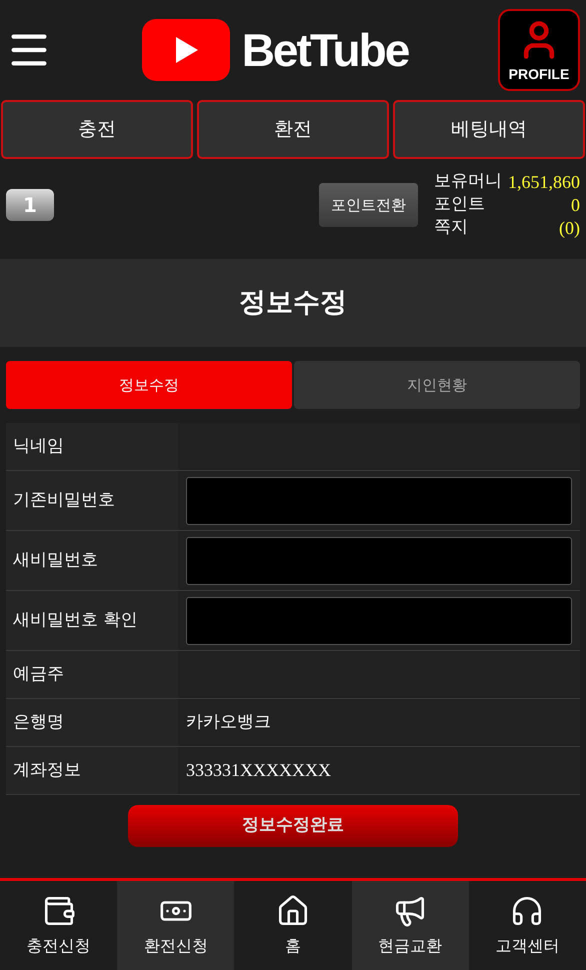 This screenshot has width=586, height=970. What do you see at coordinates (55, 560) in the screenshot?
I see `field-label: 새비밀번호` at bounding box center [55, 560].